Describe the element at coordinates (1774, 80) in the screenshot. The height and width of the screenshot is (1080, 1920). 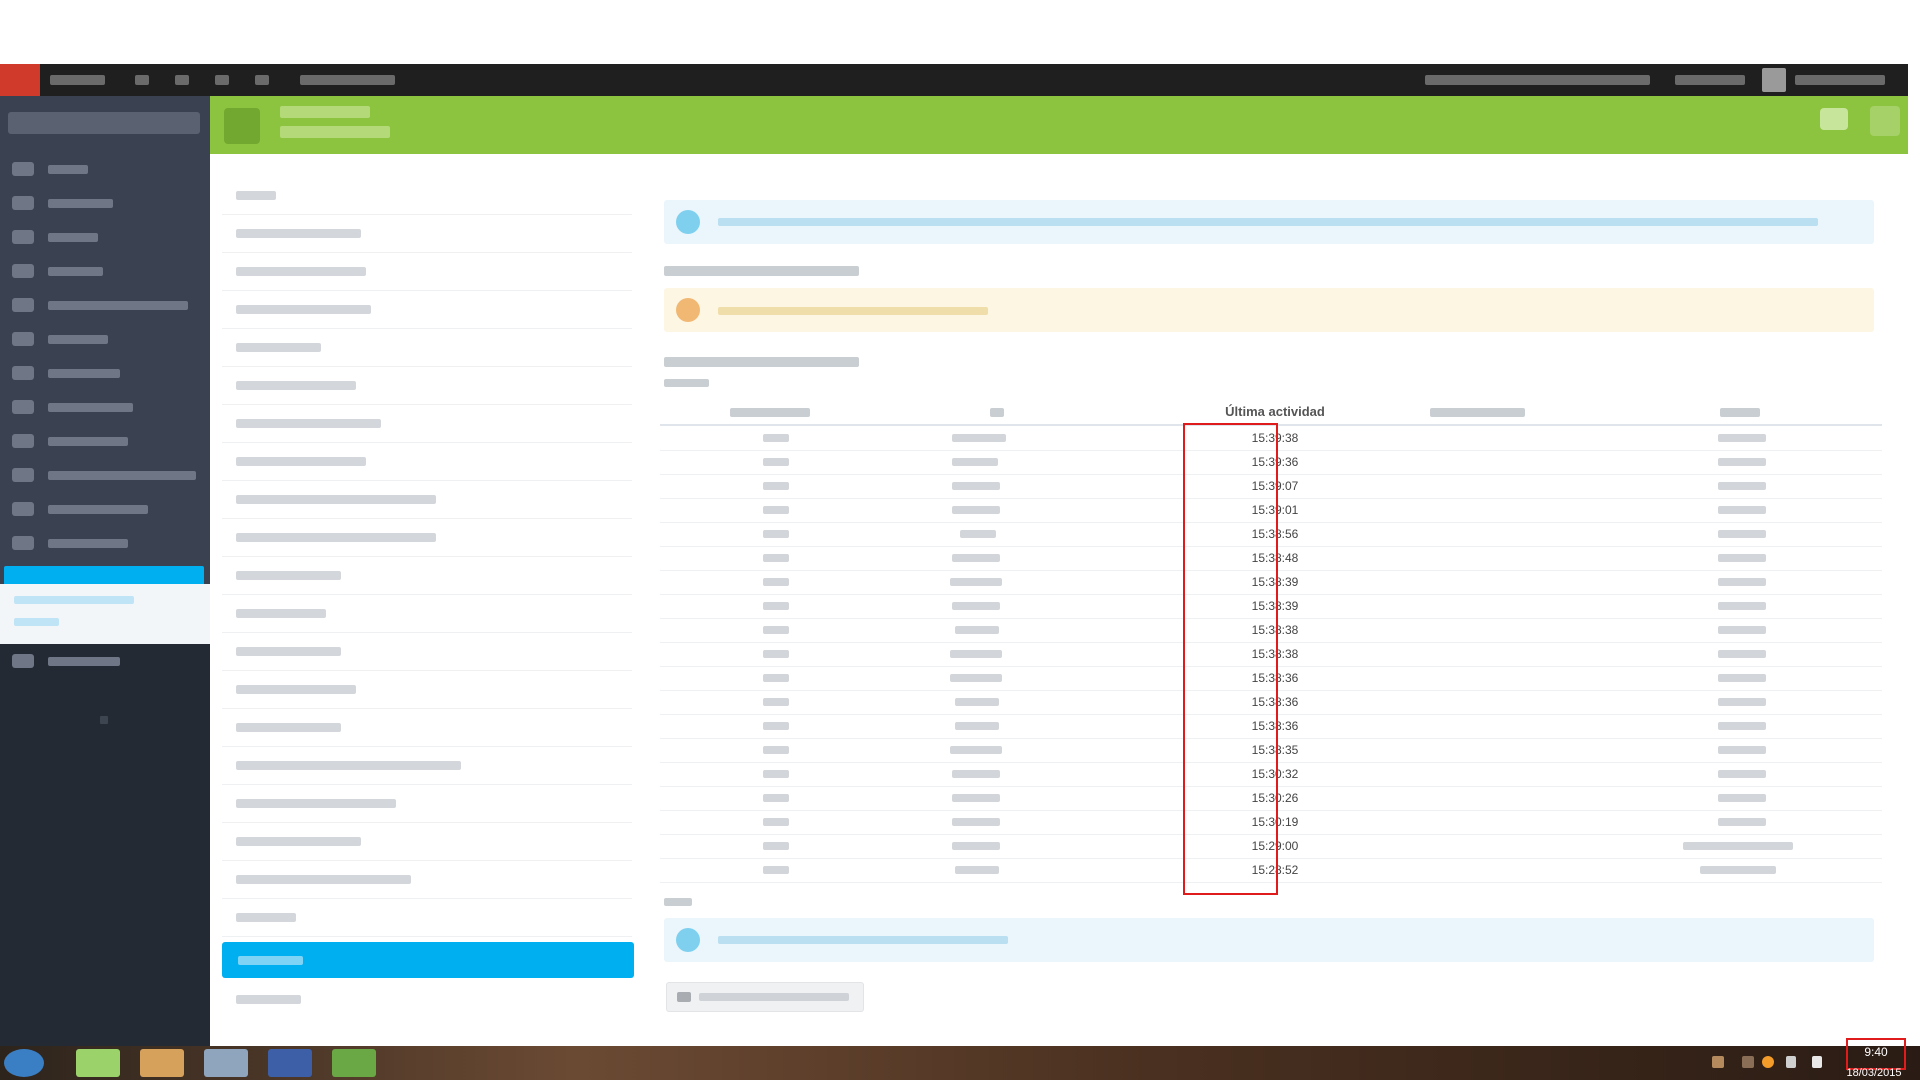
I see `user-avatar` at that location.